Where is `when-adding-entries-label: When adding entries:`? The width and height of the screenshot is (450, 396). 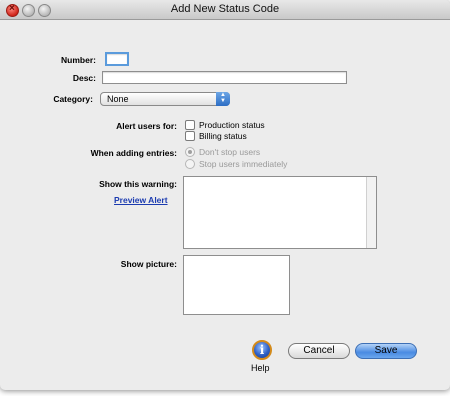
when-adding-entries-label: When adding entries: is located at coordinates (133, 153).